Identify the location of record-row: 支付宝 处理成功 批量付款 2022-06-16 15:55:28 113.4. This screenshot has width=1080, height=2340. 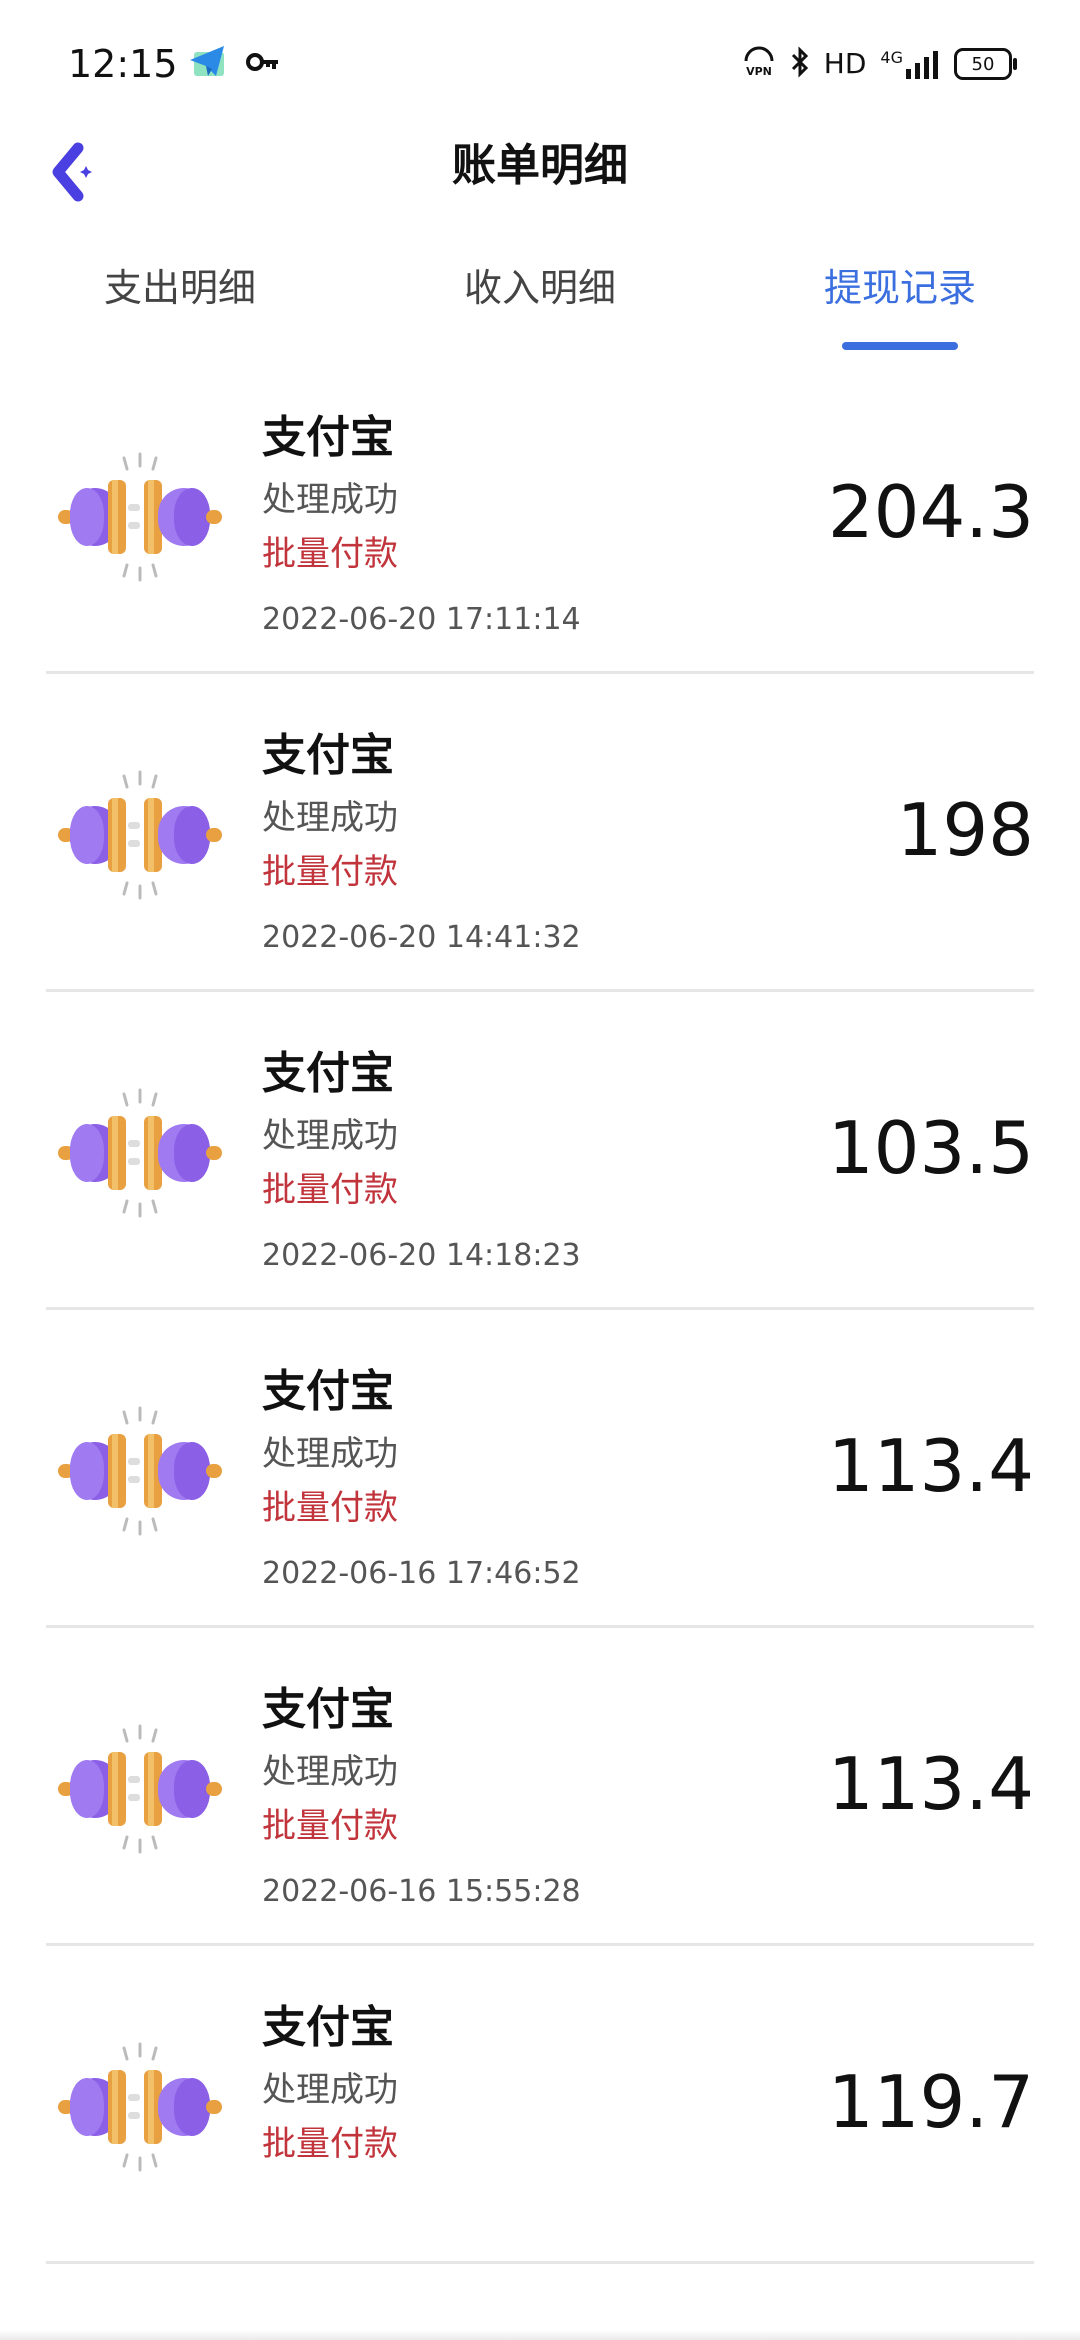
(540, 1787).